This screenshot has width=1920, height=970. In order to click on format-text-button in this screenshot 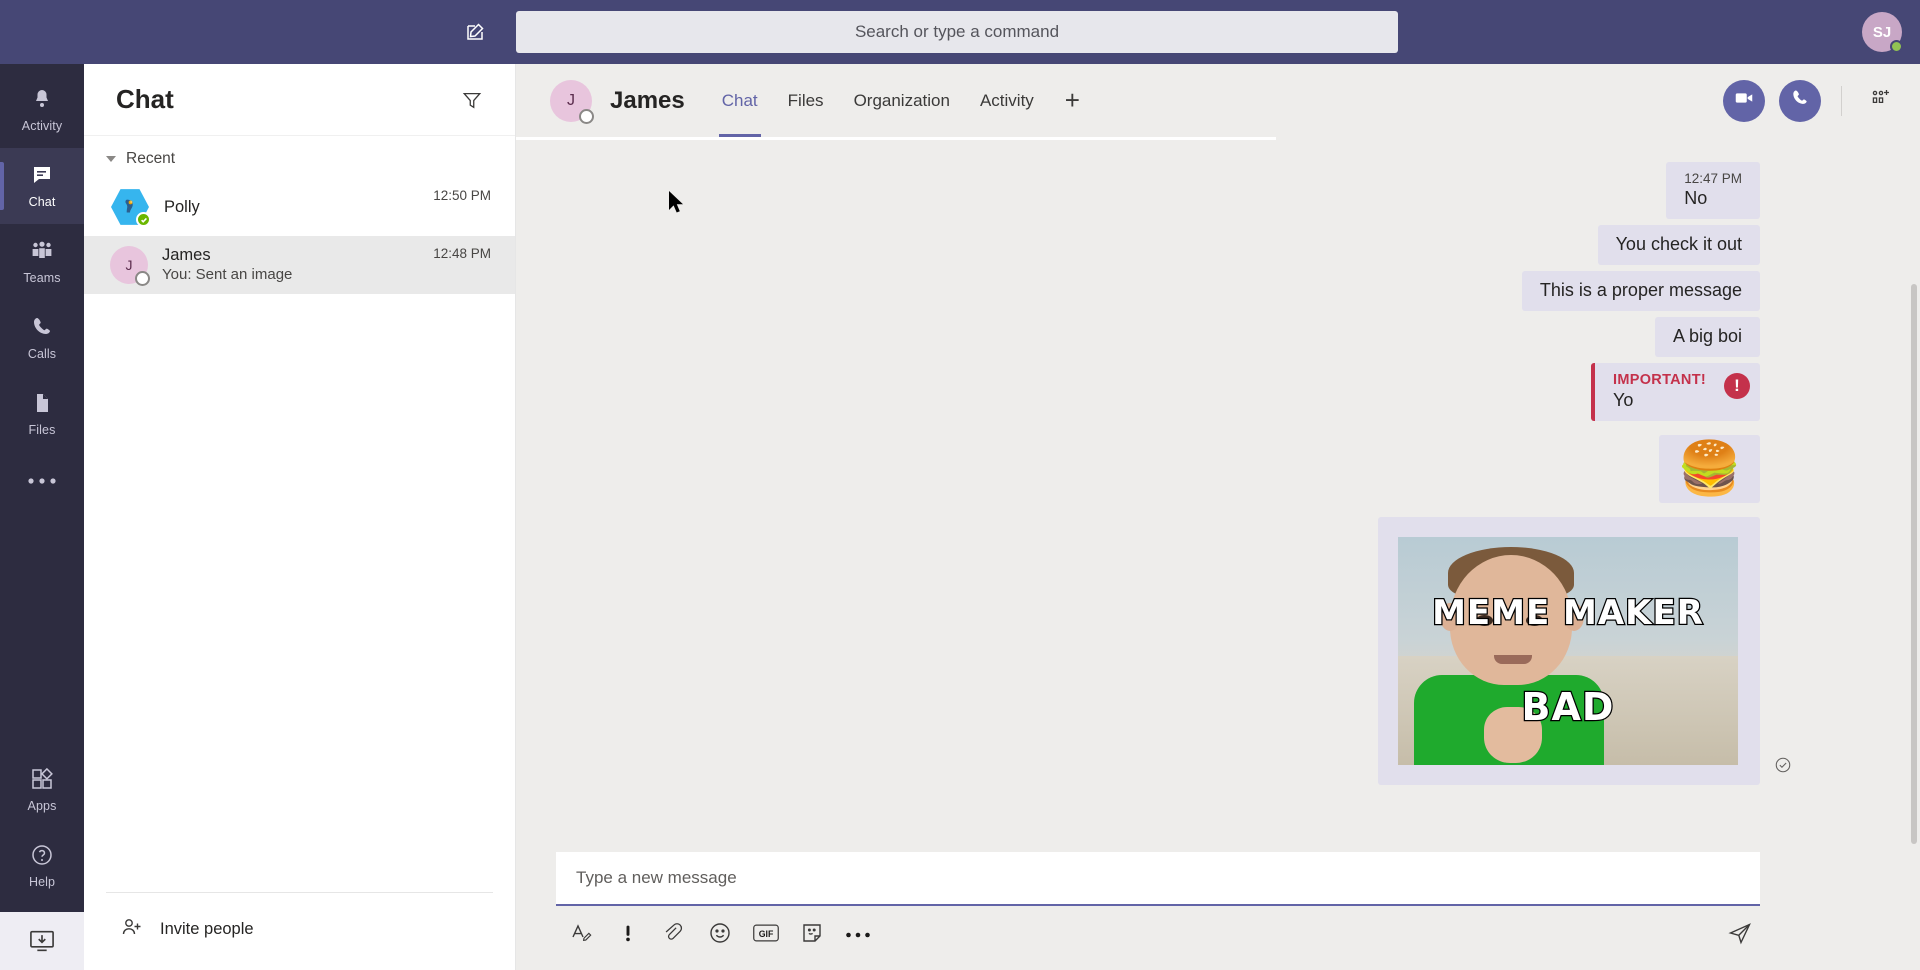, I will do `click(582, 935)`.